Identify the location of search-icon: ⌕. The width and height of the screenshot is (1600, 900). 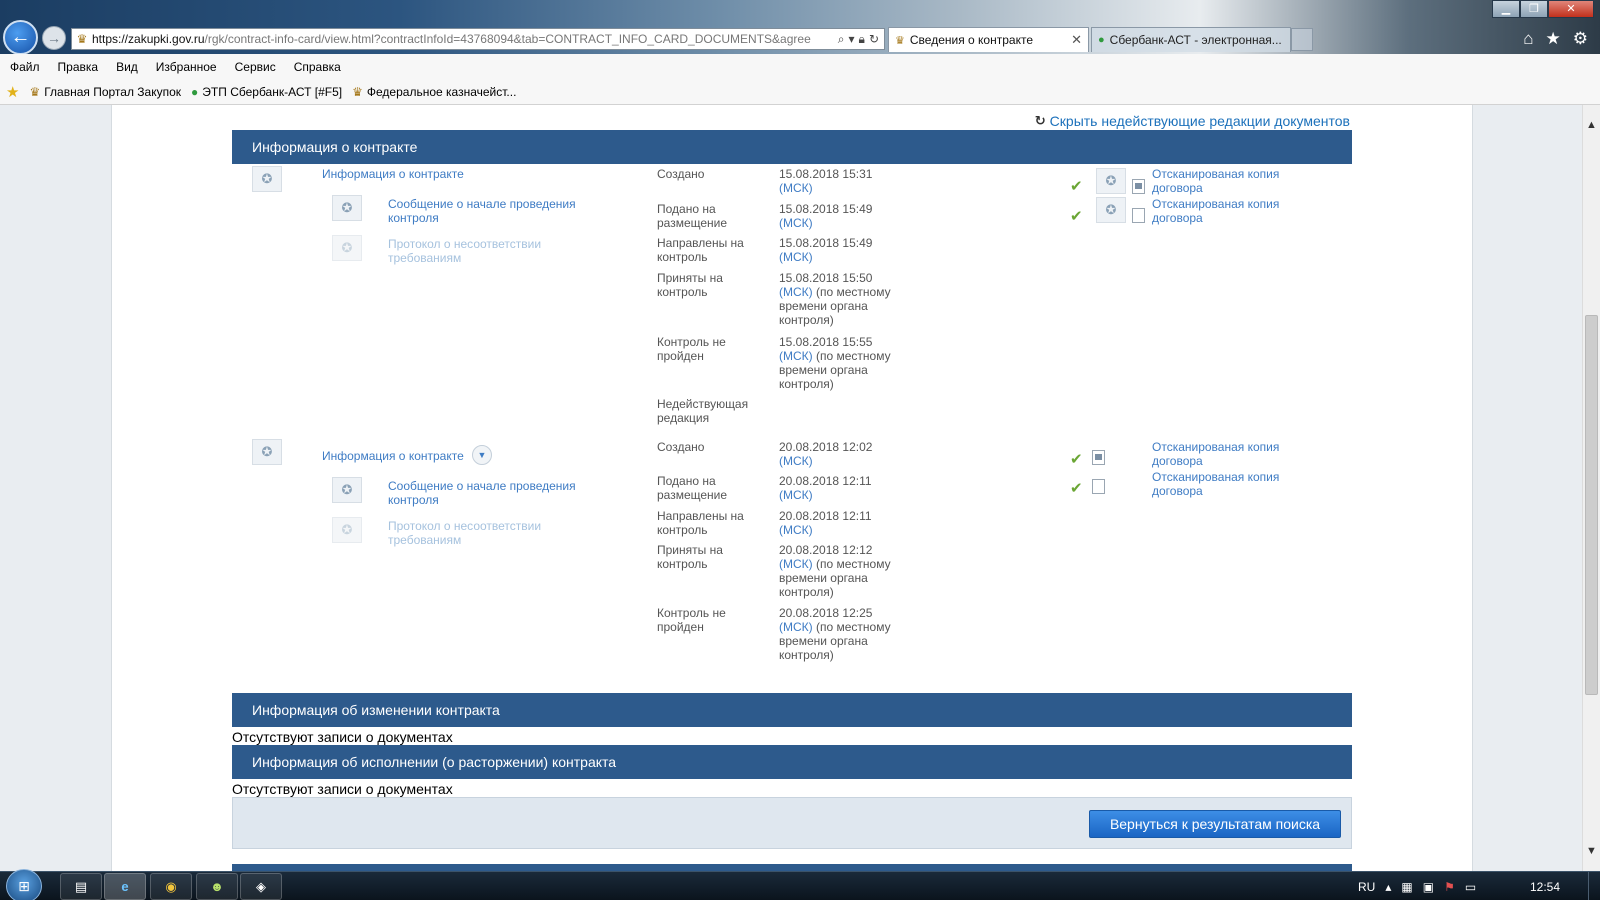
(841, 39).